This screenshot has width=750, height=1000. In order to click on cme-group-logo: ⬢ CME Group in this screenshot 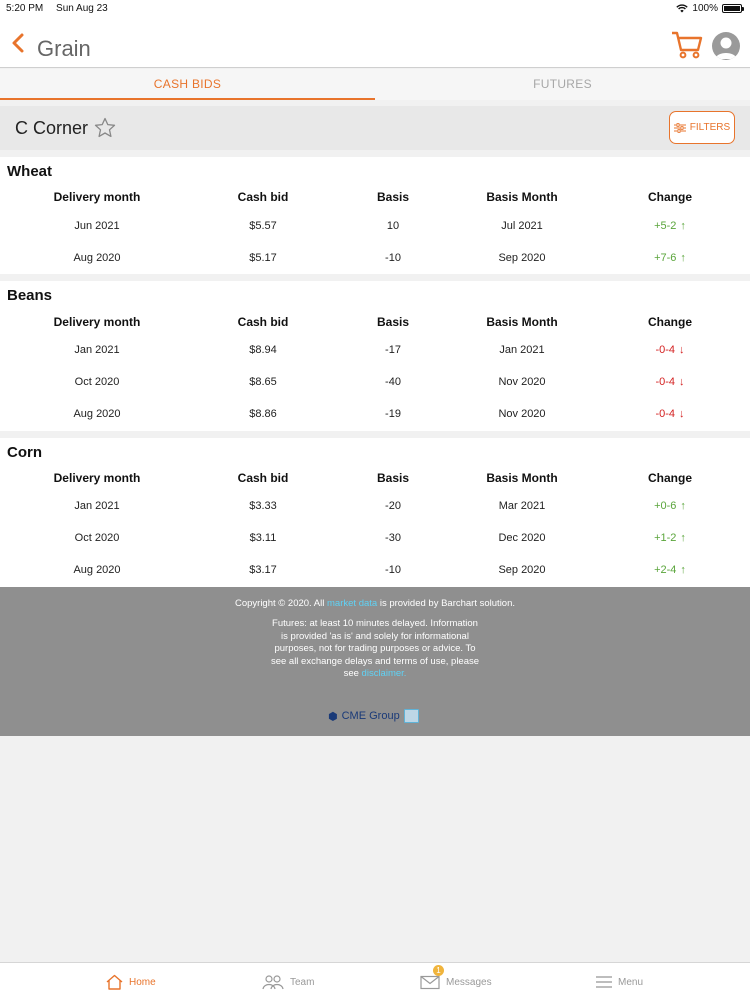, I will do `click(373, 716)`.